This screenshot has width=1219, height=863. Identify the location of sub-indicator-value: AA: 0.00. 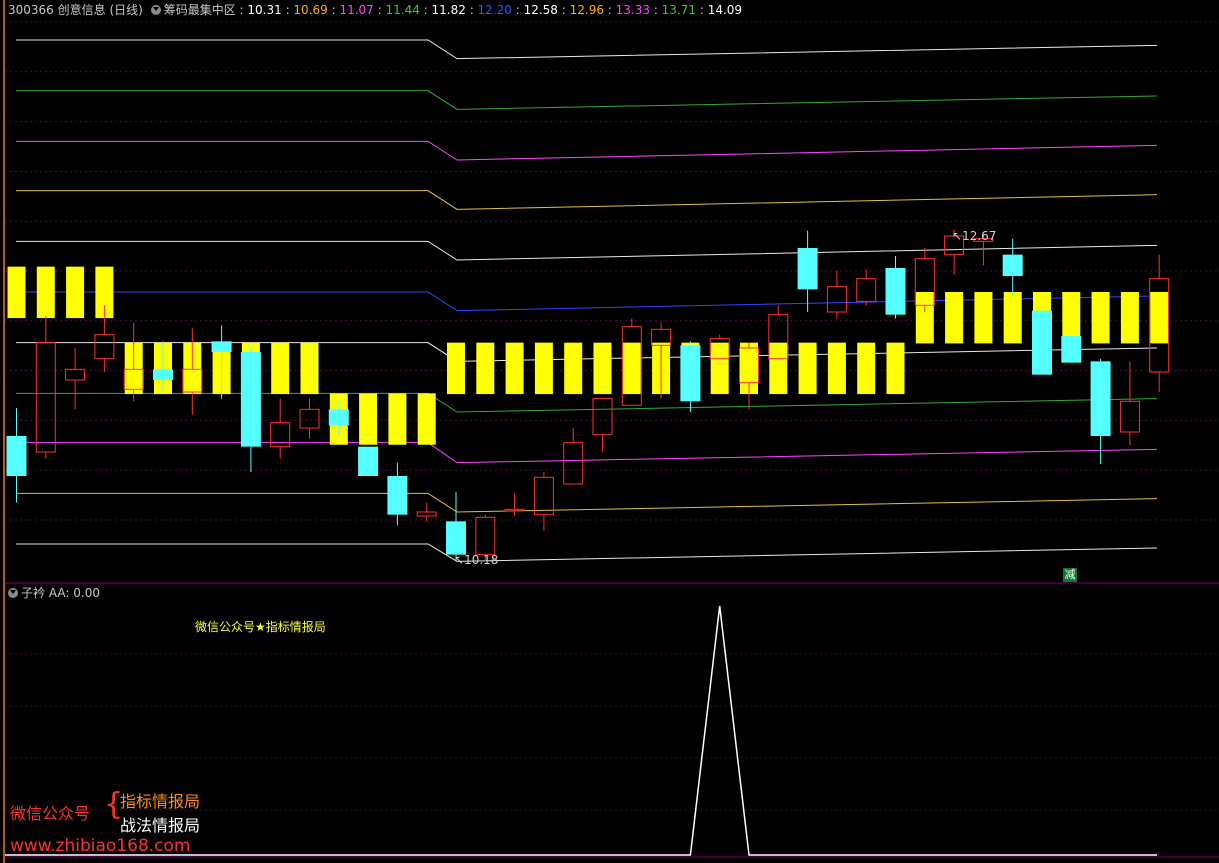
(74, 593).